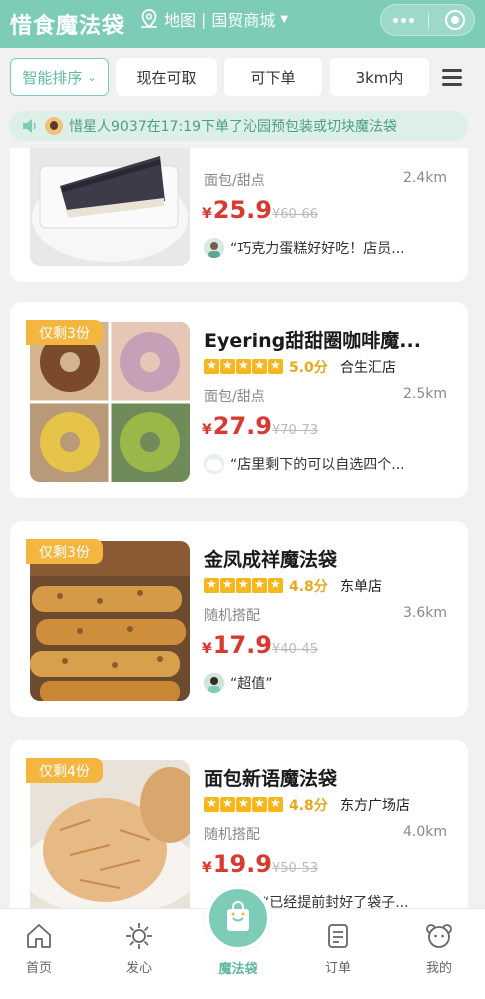  Describe the element at coordinates (92, 77) in the screenshot. I see `chevron-down-icon: ⌄` at that location.